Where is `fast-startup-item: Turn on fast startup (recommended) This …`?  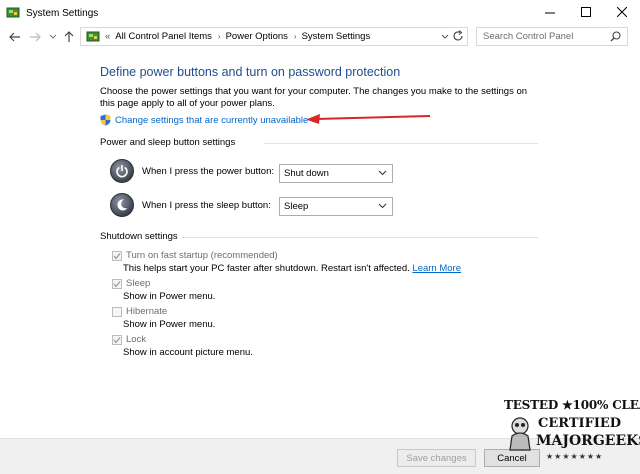
fast-startup-item: Turn on fast startup (recommended) This … is located at coordinates (286, 262).